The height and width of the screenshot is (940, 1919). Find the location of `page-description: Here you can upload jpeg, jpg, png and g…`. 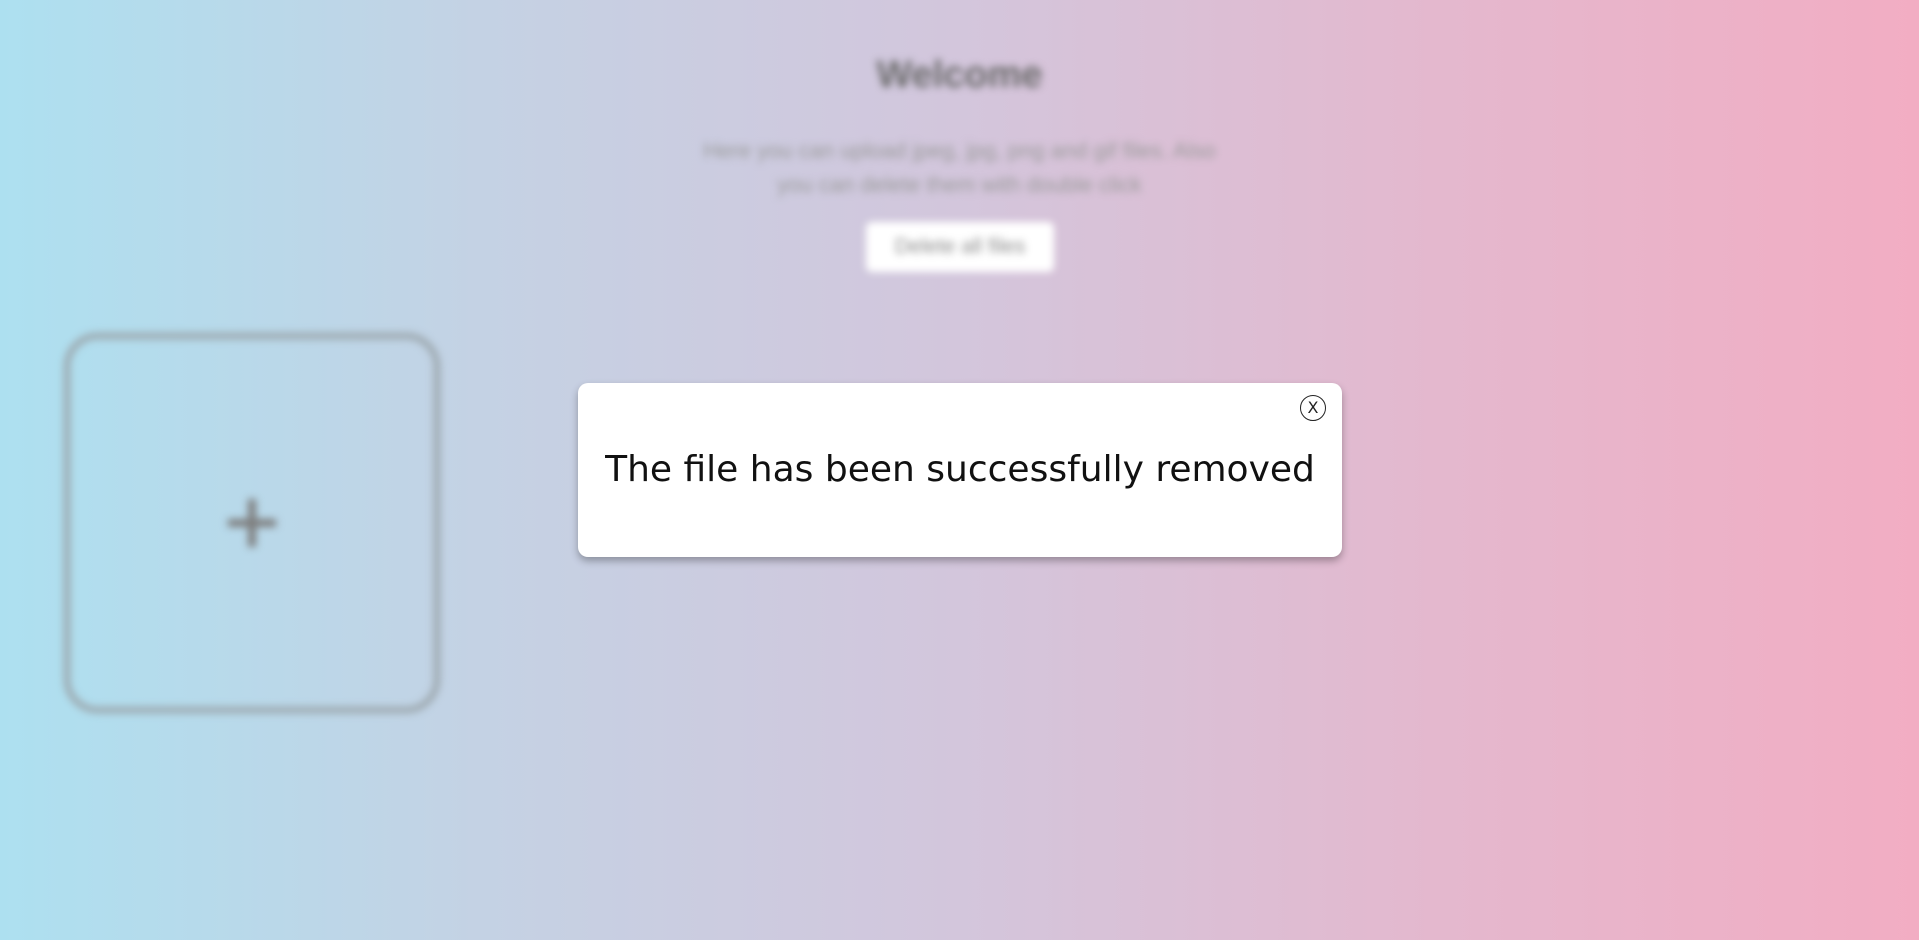

page-description: Here you can upload jpeg, jpg, png and g… is located at coordinates (959, 168).